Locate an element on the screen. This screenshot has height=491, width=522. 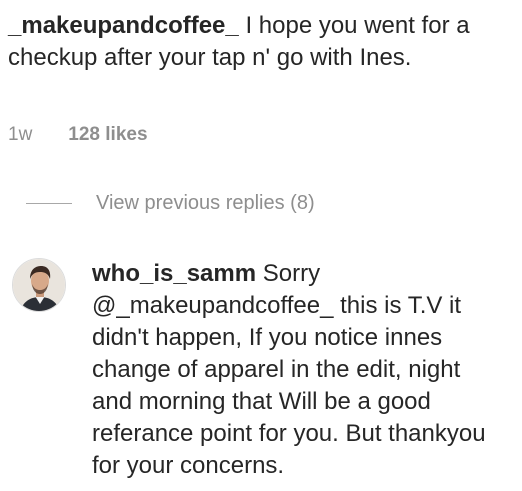
profile-photo-icon is located at coordinates (39, 285).